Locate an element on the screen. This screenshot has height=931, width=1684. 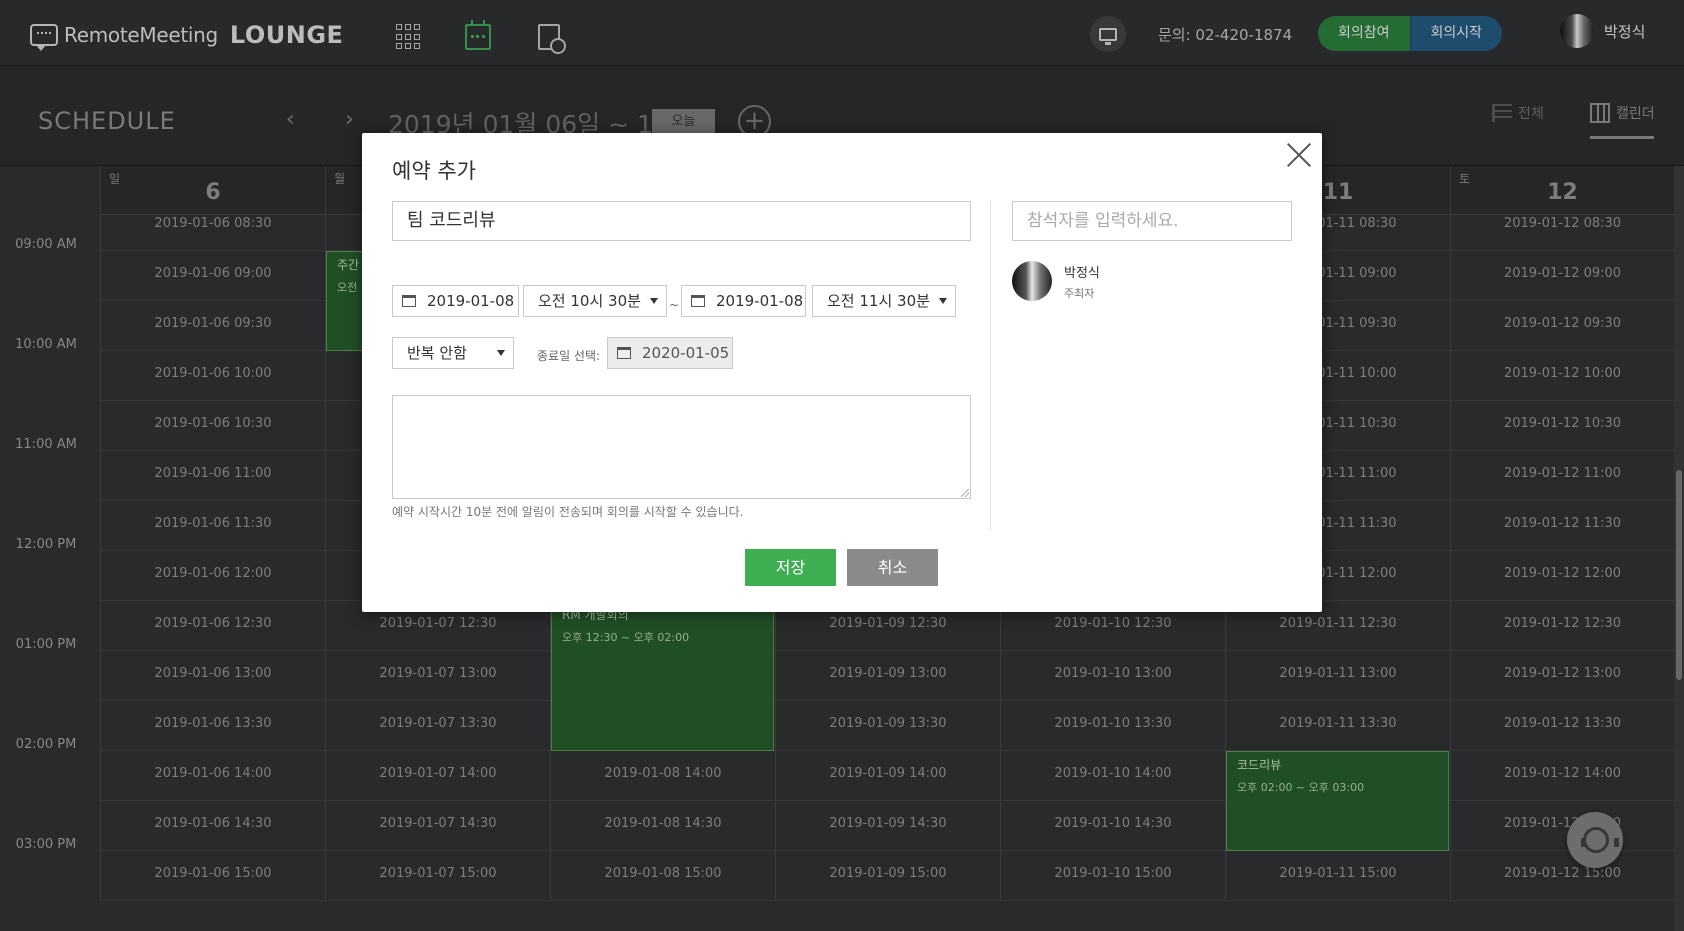
end-date-picker: 2019-01-08 is located at coordinates (743, 301).